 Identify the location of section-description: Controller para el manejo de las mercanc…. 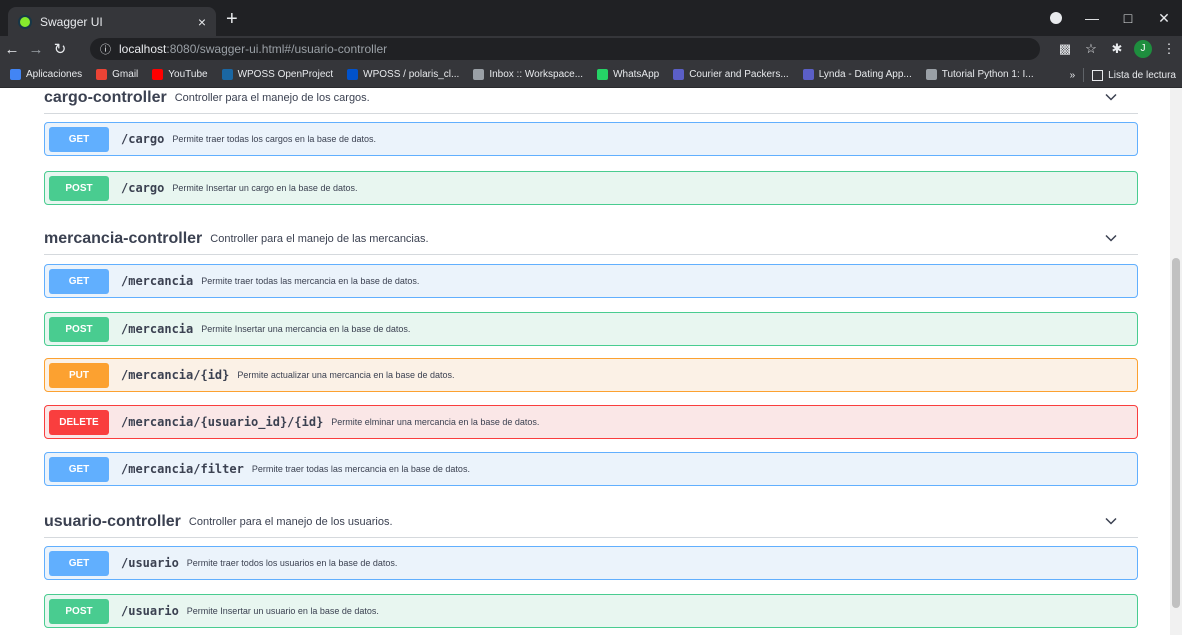
(319, 238).